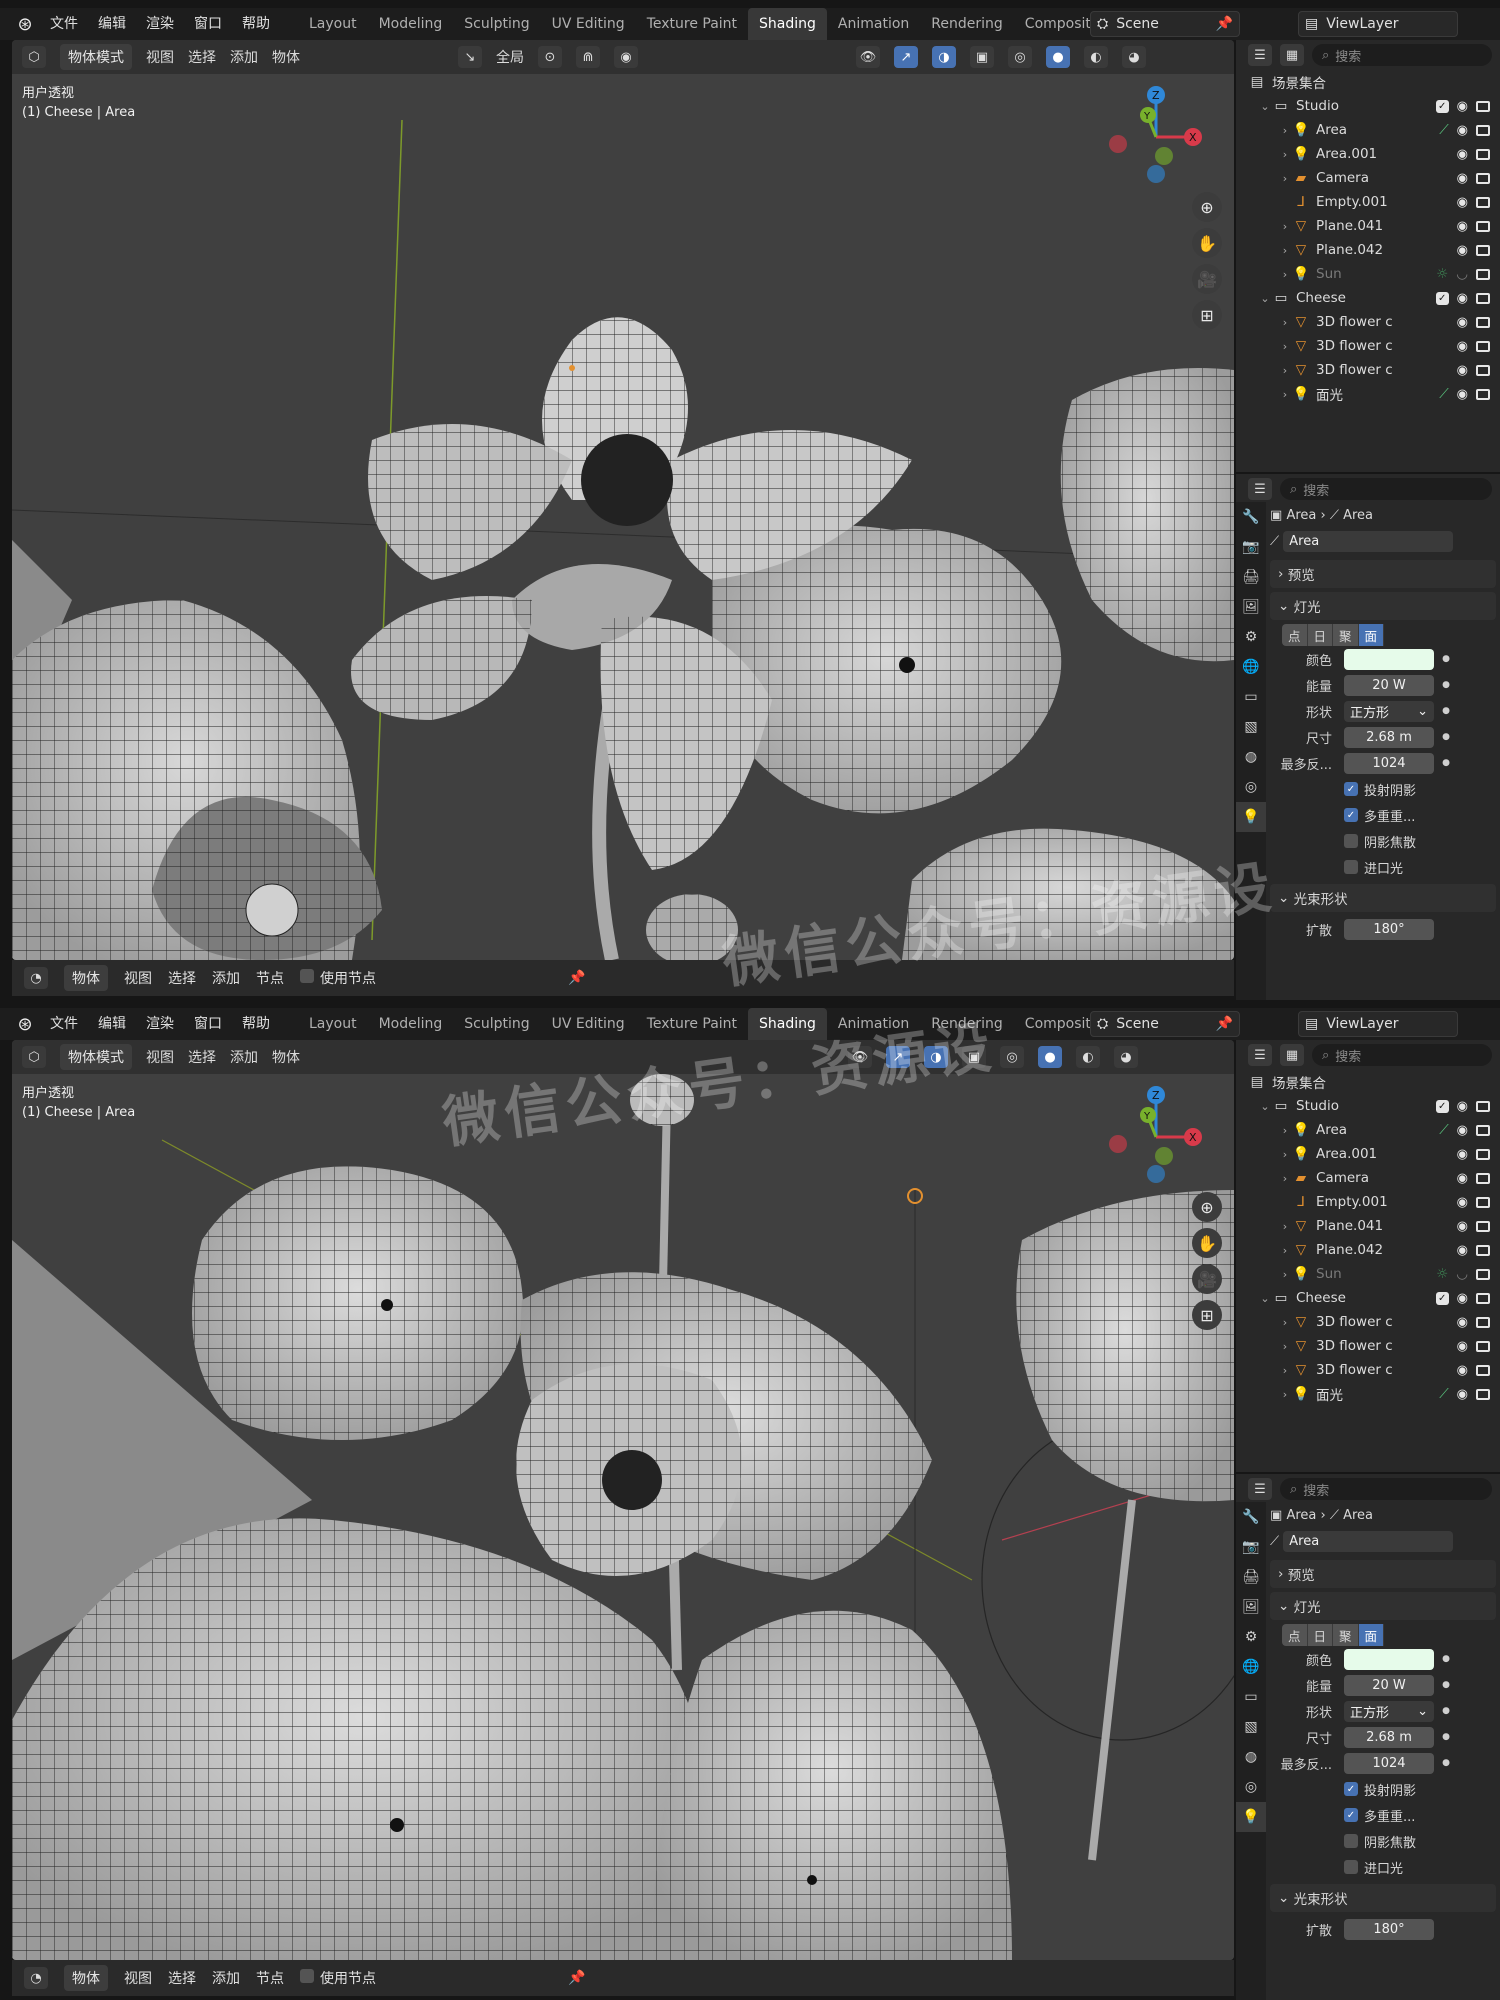 This screenshot has width=1500, height=2000. Describe the element at coordinates (1389, 1929) in the screenshot. I see `spread-field: 180°` at that location.